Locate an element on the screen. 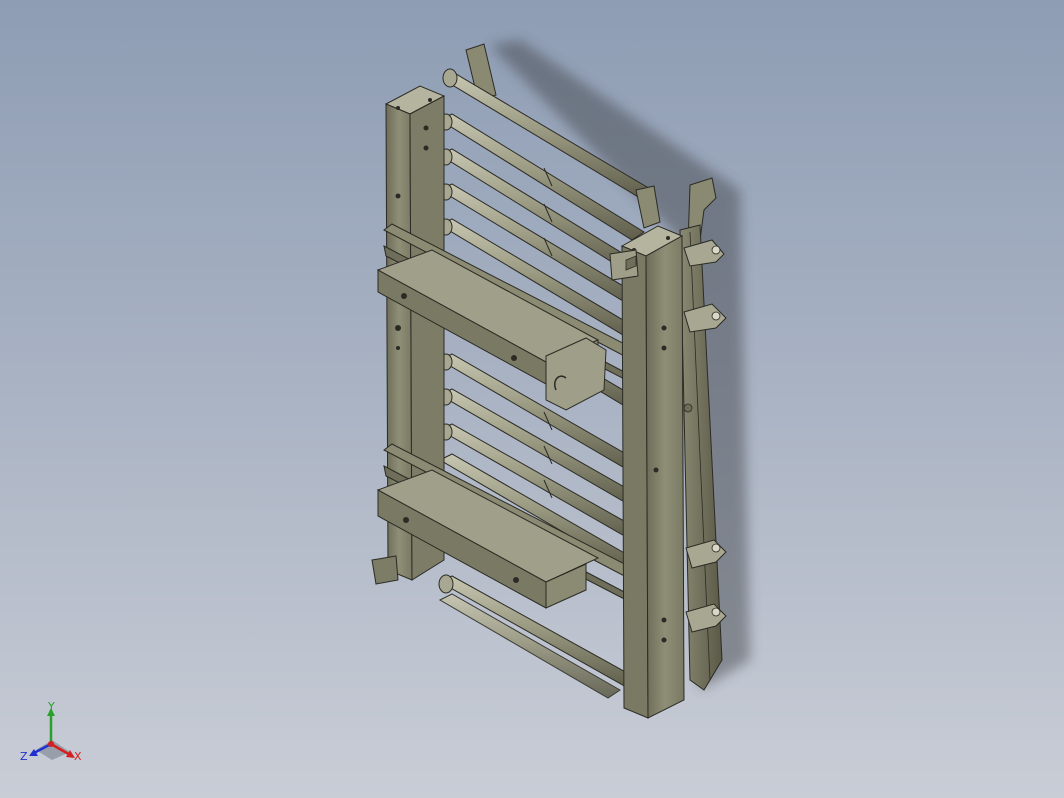 This screenshot has width=1064, height=798. z-axis-label: Z is located at coordinates (24, 756).